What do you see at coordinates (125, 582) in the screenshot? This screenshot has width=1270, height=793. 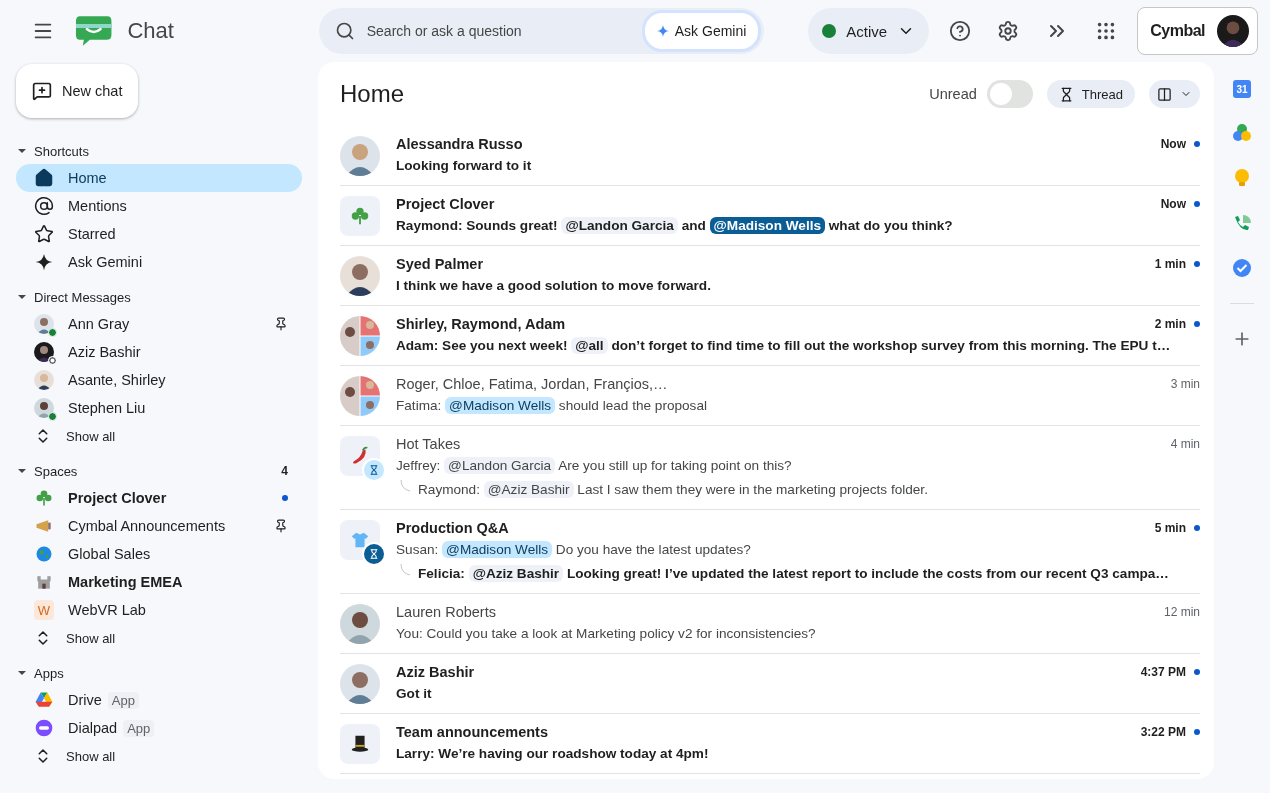 I see `item-label: Marketing EMEA` at bounding box center [125, 582].